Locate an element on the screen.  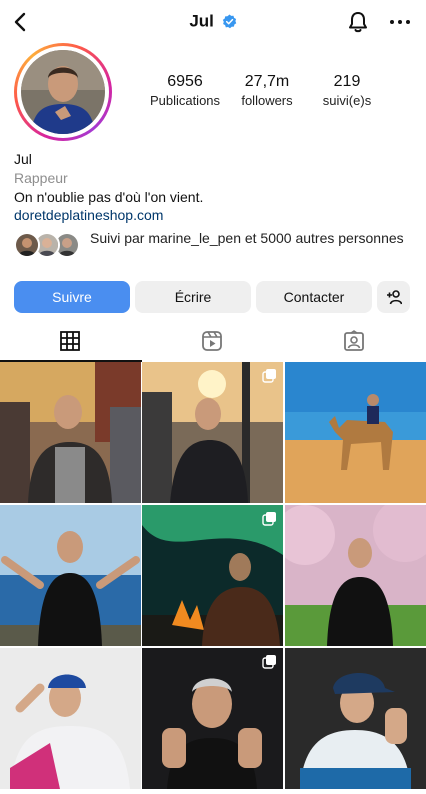
content-tabs is located at coordinates (213, 342).